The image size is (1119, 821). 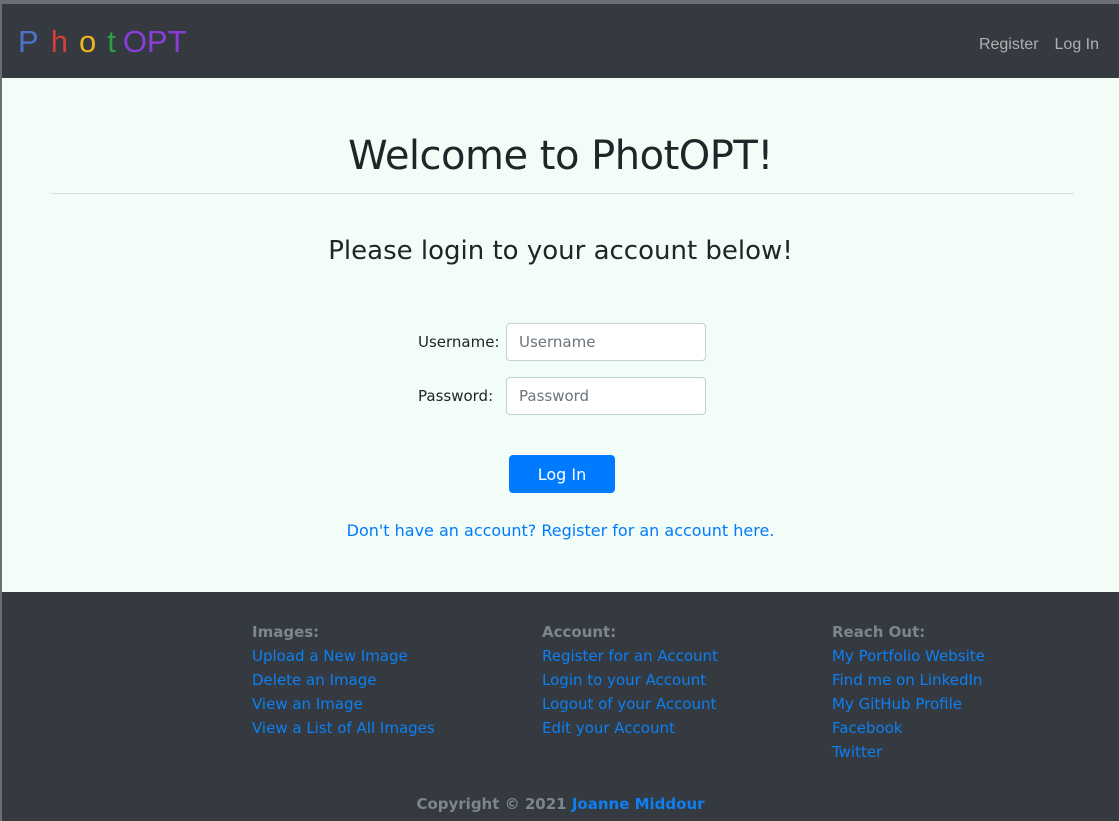 I want to click on username-input, so click(x=606, y=342).